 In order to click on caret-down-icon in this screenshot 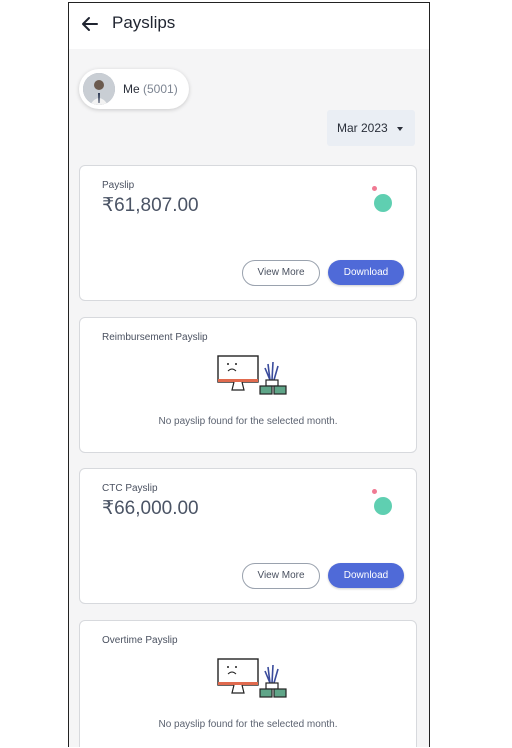, I will do `click(400, 129)`.